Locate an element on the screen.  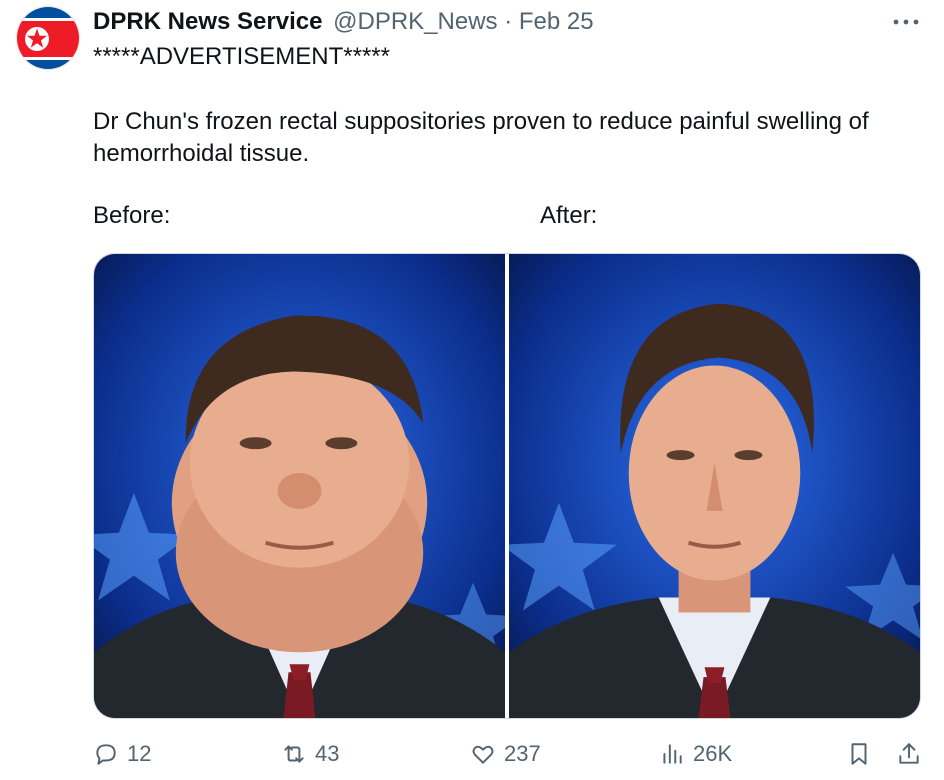
views-button: 26K is located at coordinates (695, 754).